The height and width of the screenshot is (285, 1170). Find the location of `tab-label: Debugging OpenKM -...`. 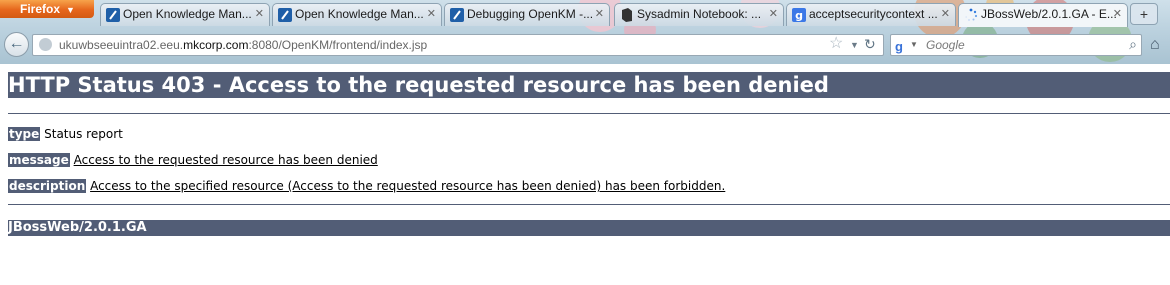

tab-label: Debugging OpenKM -... is located at coordinates (530, 14).